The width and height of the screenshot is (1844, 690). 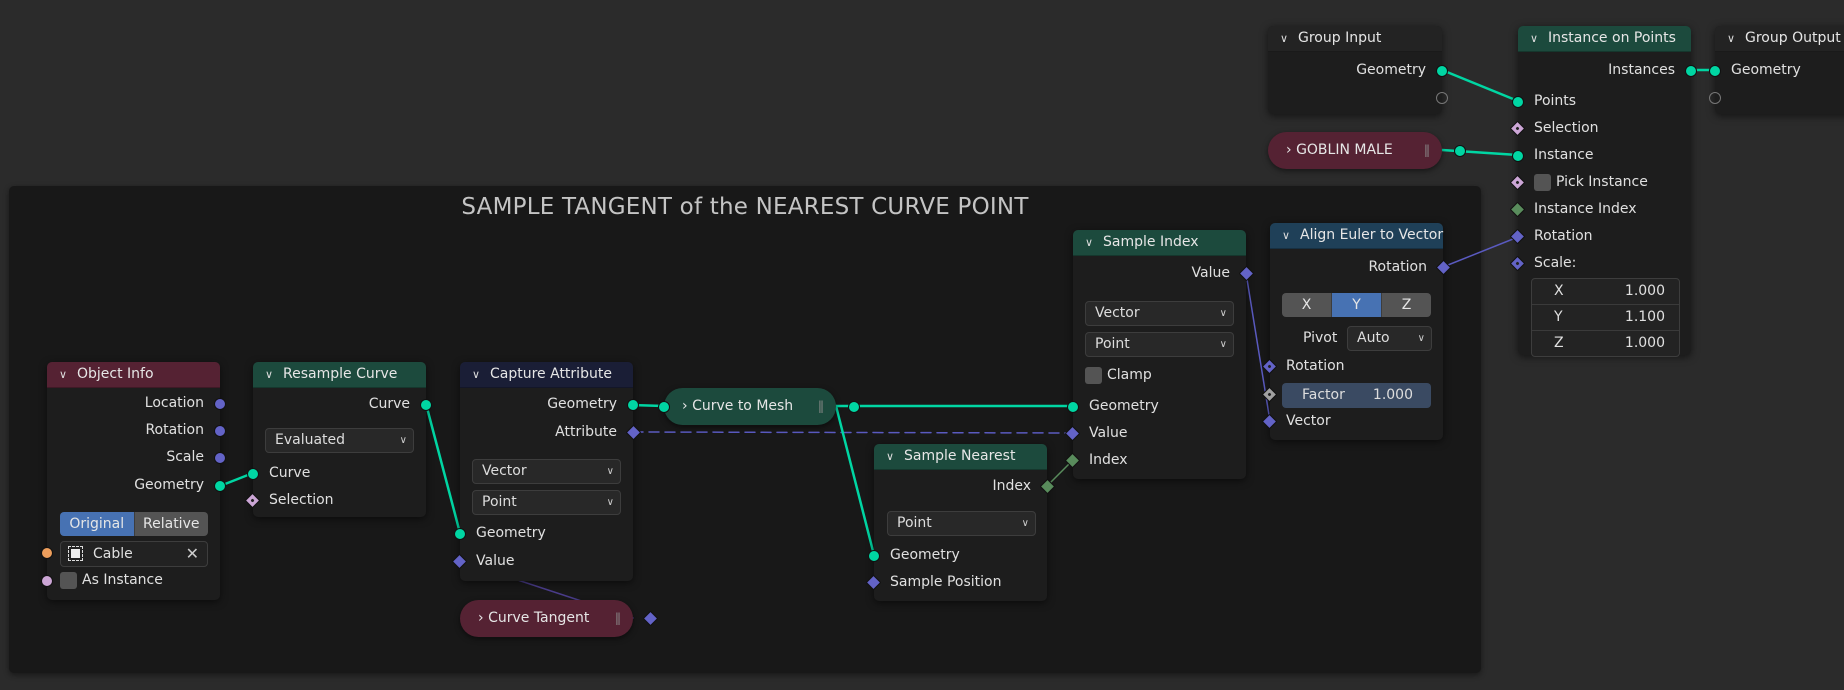 What do you see at coordinates (559, 618) in the screenshot?
I see `node-curve-tangent: › Curve Tangent ||` at bounding box center [559, 618].